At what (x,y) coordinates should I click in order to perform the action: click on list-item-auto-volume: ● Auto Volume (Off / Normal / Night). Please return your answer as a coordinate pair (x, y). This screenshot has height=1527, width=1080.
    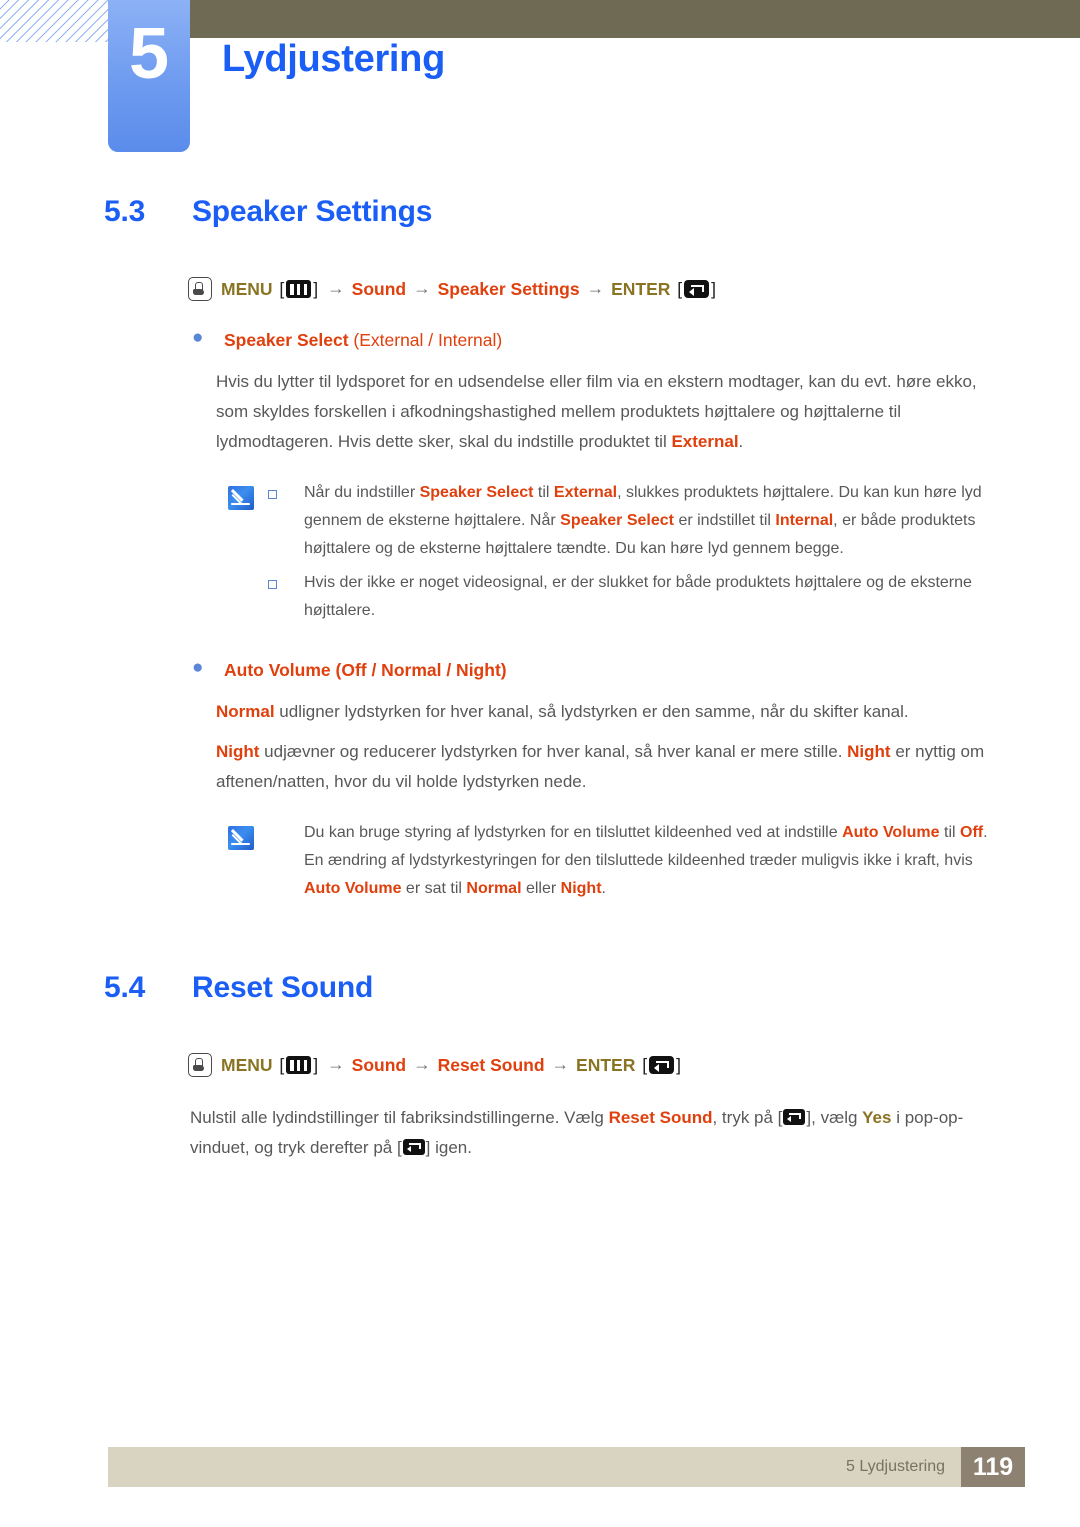
    Looking at the image, I should click on (636, 670).